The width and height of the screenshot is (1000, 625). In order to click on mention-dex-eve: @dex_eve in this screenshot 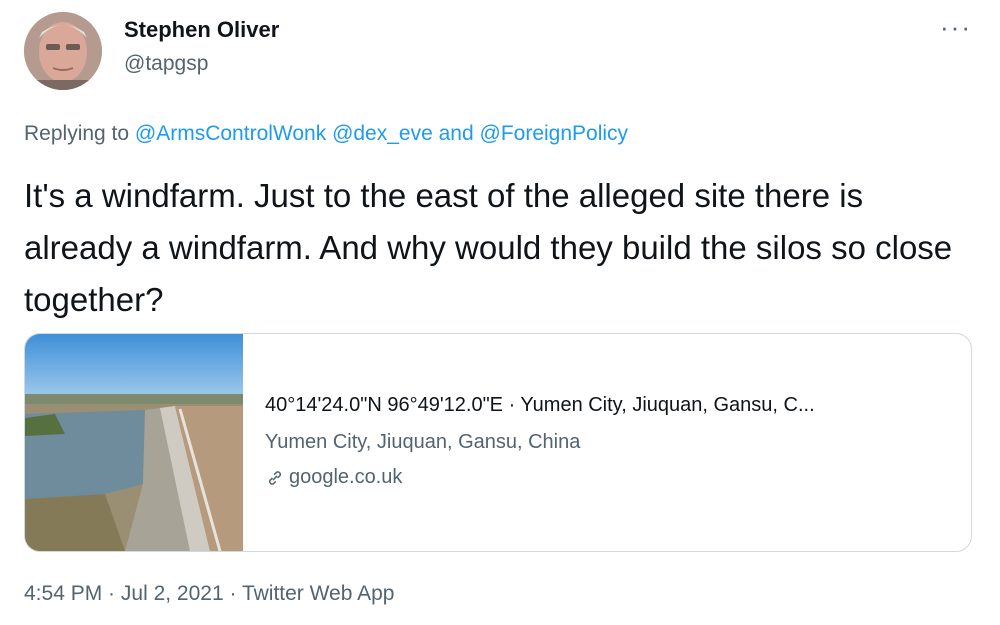, I will do `click(382, 133)`.